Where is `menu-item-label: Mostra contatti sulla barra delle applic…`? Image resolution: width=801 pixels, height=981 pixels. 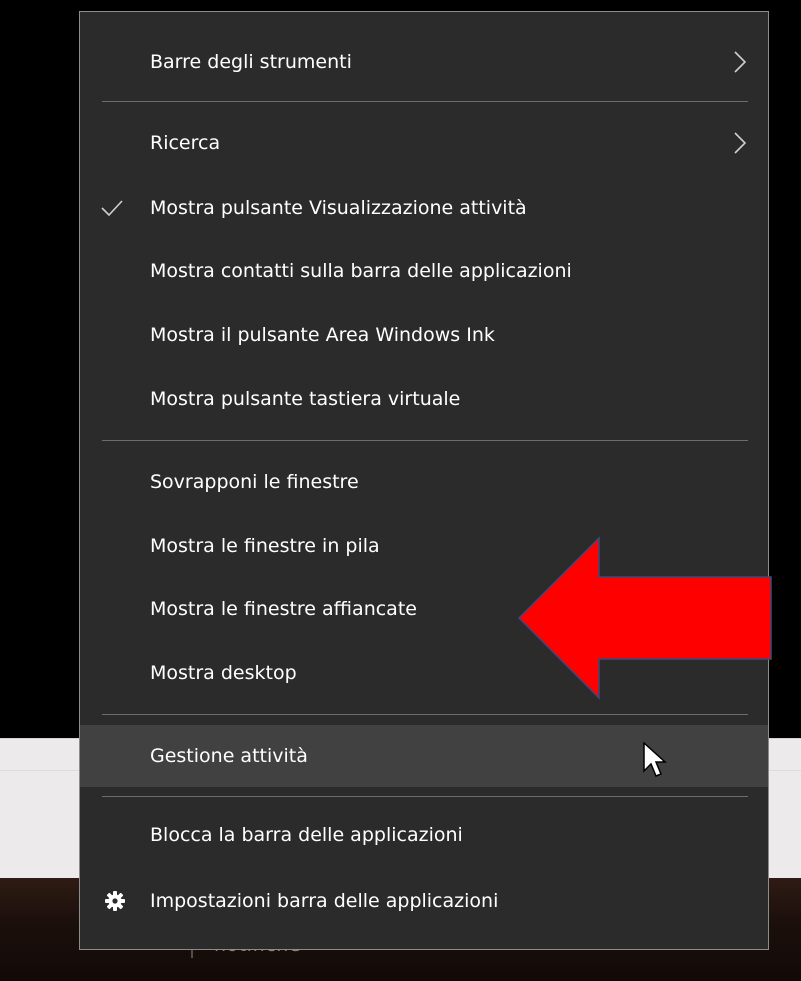 menu-item-label: Mostra contatti sulla barra delle applic… is located at coordinates (361, 271).